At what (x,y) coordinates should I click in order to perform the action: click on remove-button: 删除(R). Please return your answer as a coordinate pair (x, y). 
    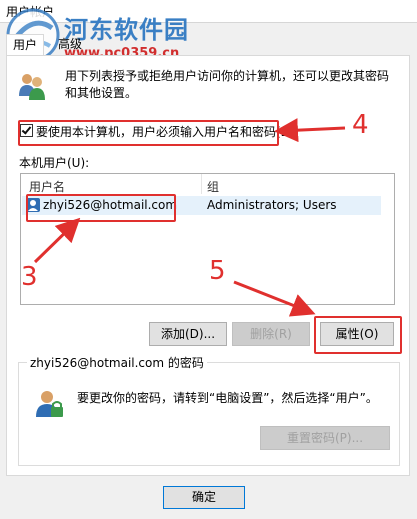
    Looking at the image, I should click on (271, 334).